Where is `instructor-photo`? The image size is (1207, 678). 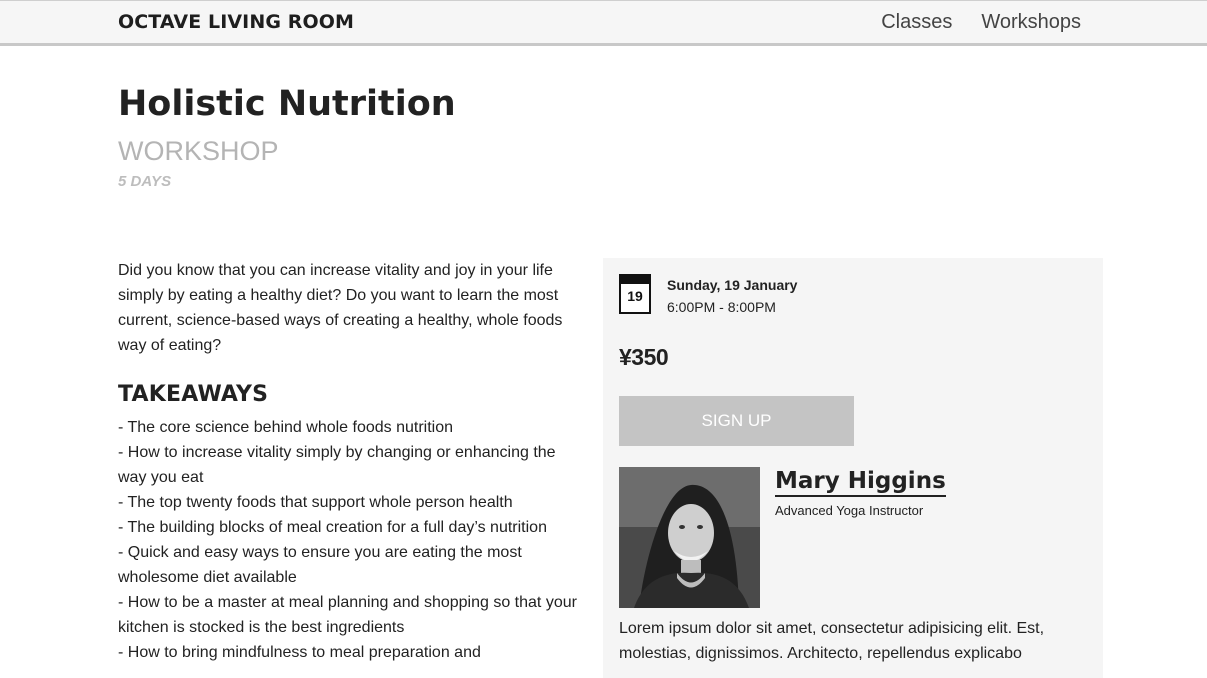 instructor-photo is located at coordinates (689, 537).